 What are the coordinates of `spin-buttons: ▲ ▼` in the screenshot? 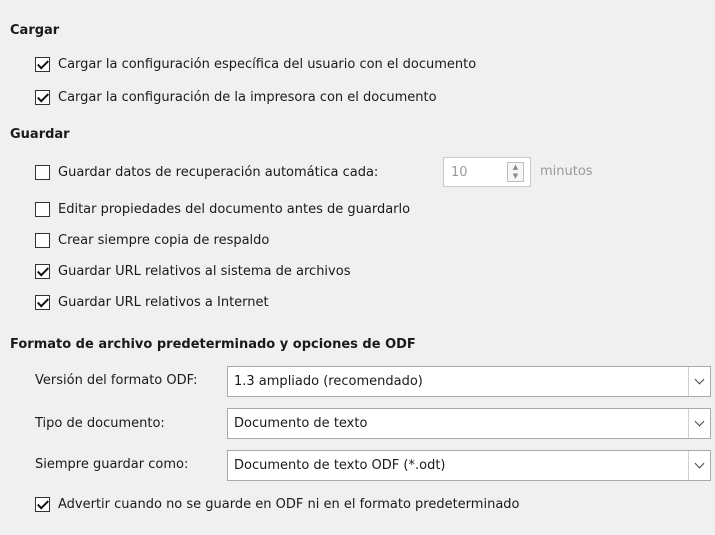 It's located at (515, 172).